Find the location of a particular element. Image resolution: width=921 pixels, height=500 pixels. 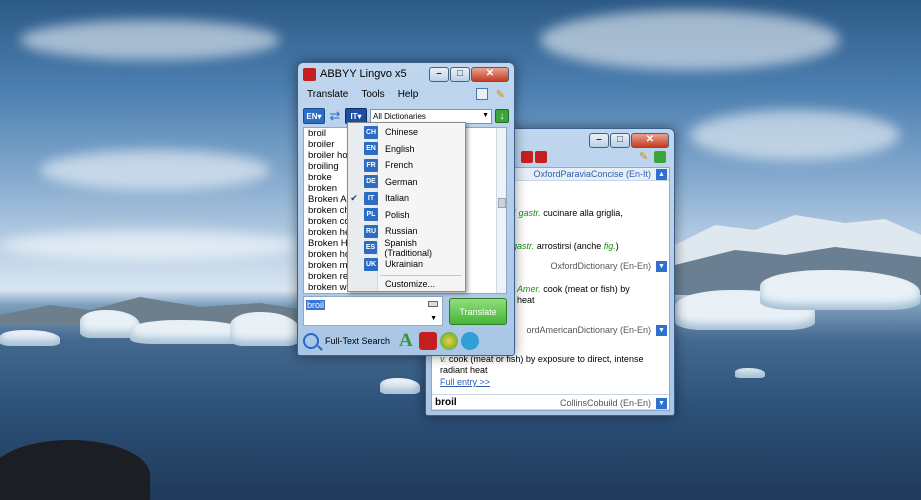

dict-section-header: broil CollinsCobuild (En-En) ▼ is located at coordinates (550, 402).